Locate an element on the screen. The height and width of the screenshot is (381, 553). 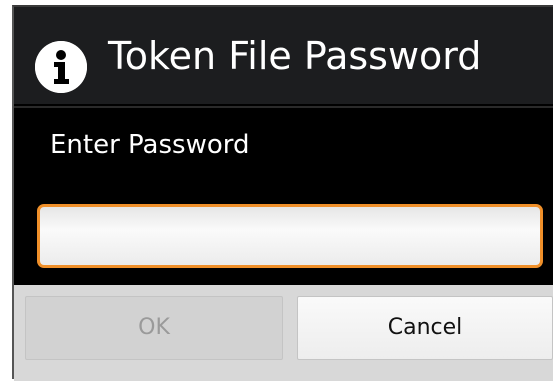
title-divider is located at coordinates (283, 107).